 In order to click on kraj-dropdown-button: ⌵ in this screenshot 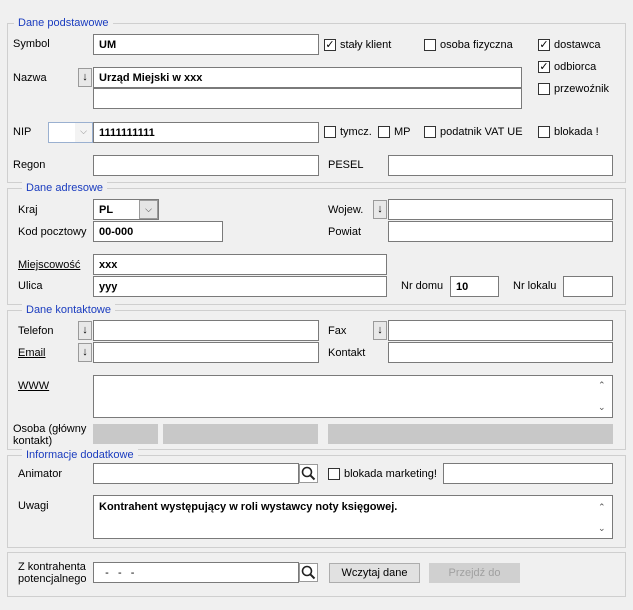, I will do `click(148, 209)`.